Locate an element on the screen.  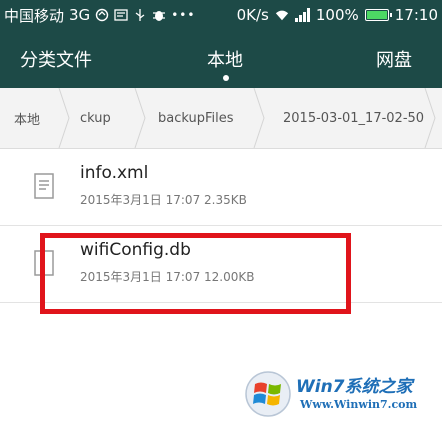
usb-icon is located at coordinates (140, 15).